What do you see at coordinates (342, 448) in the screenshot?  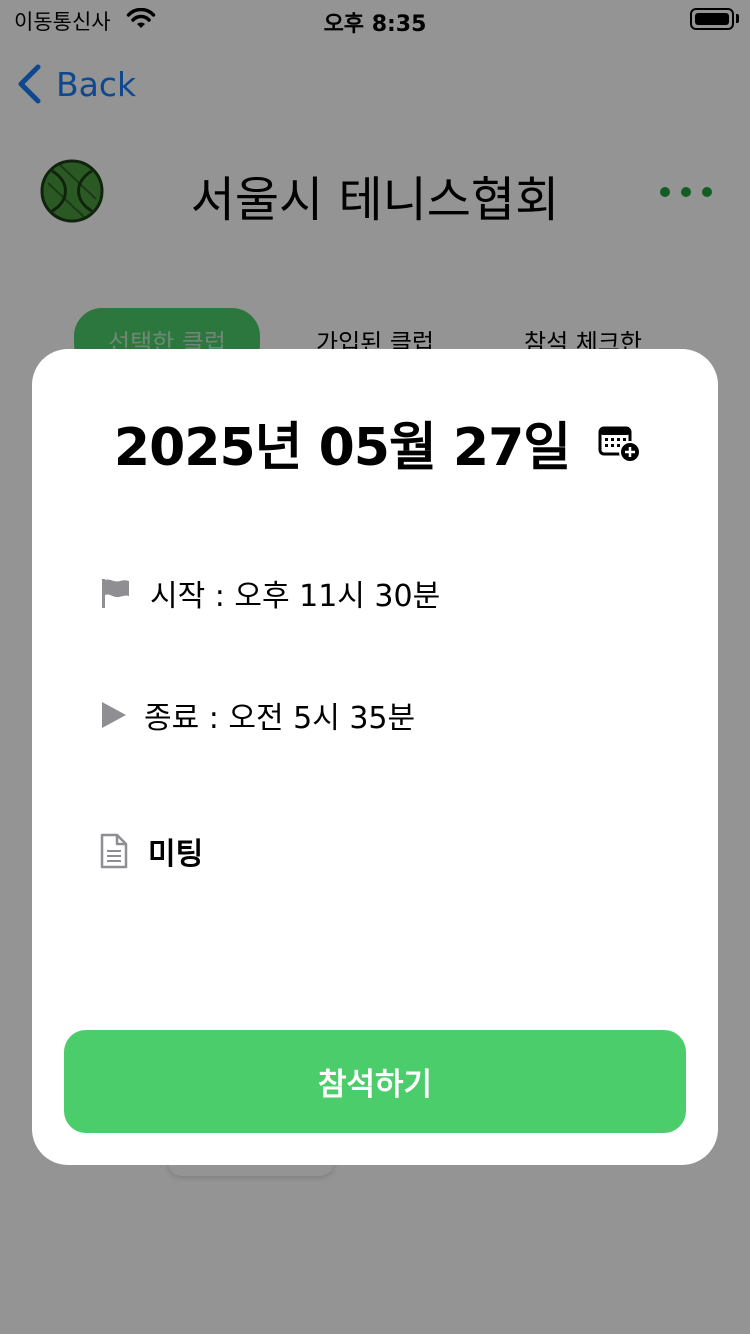 I see `event-date: 2025년 05월 27일` at bounding box center [342, 448].